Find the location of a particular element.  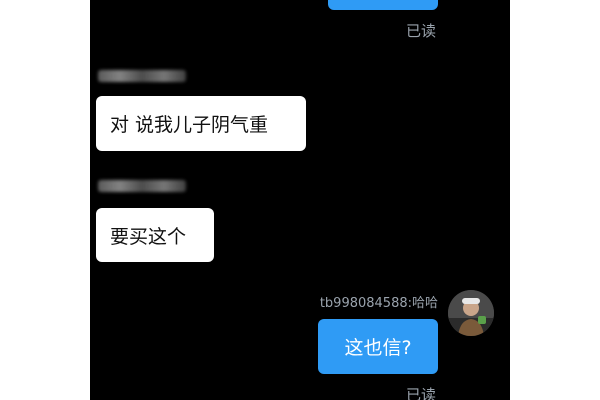

received-message-bubble: 要买这个 is located at coordinates (155, 235).